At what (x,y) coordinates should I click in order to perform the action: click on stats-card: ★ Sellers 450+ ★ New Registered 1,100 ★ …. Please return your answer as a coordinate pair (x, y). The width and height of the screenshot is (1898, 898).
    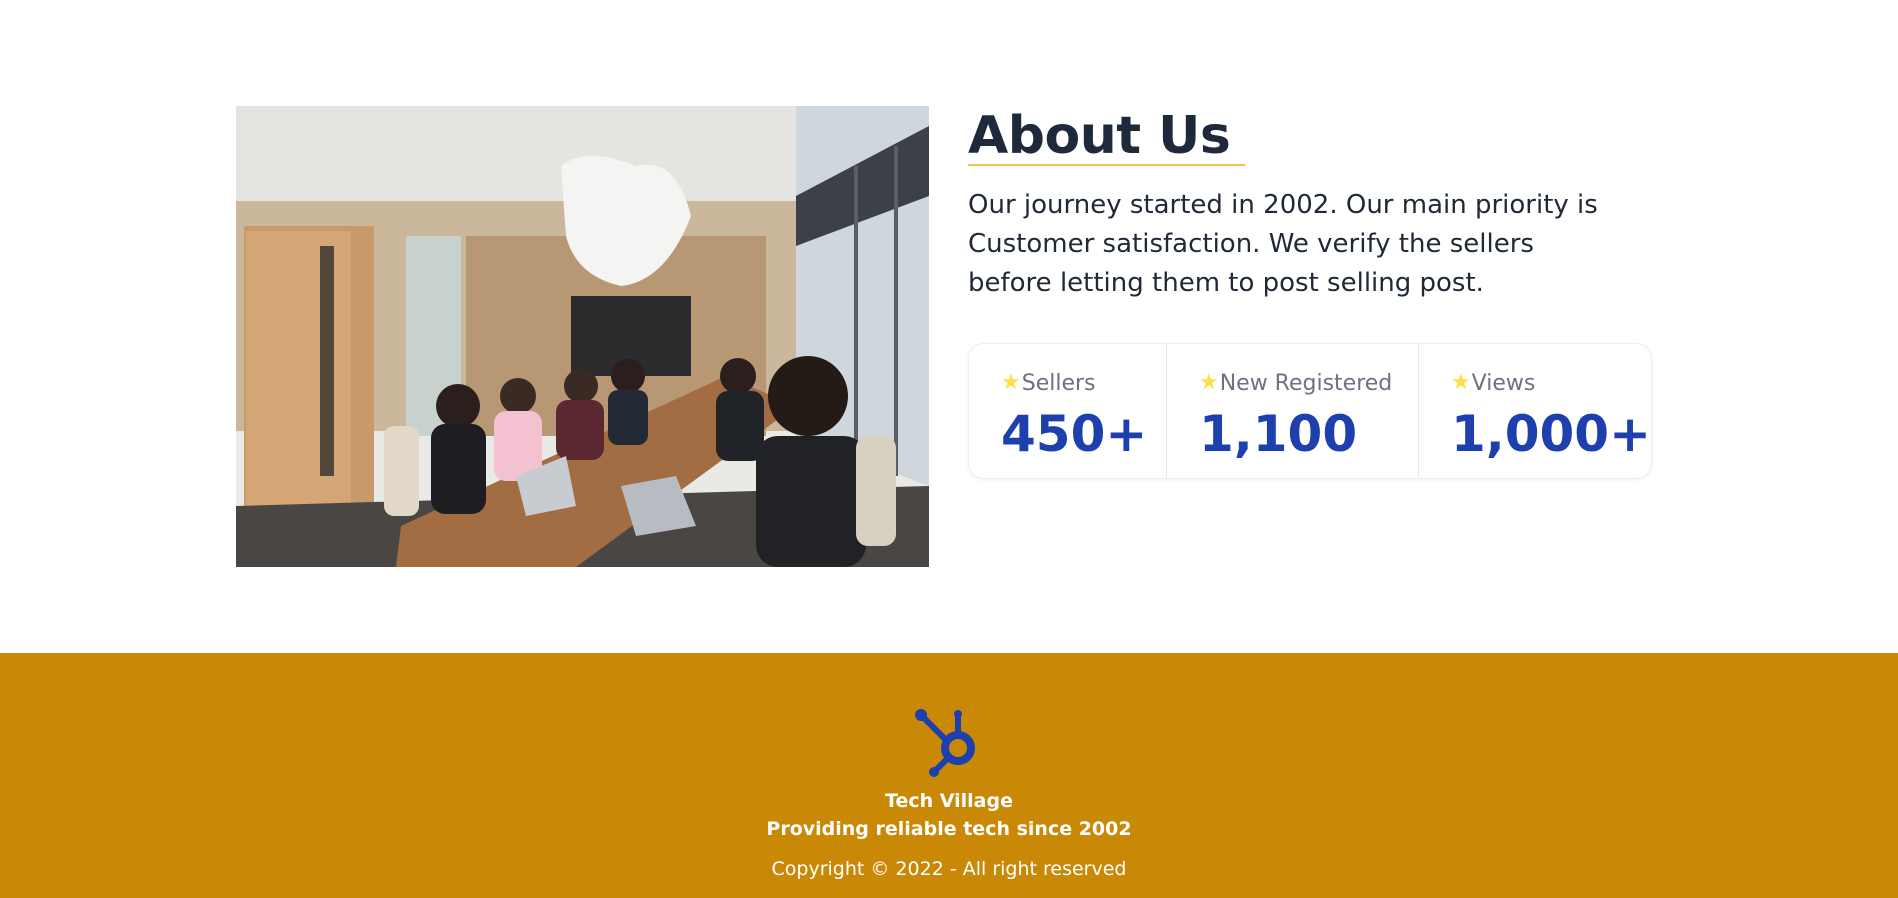
    Looking at the image, I should click on (1310, 411).